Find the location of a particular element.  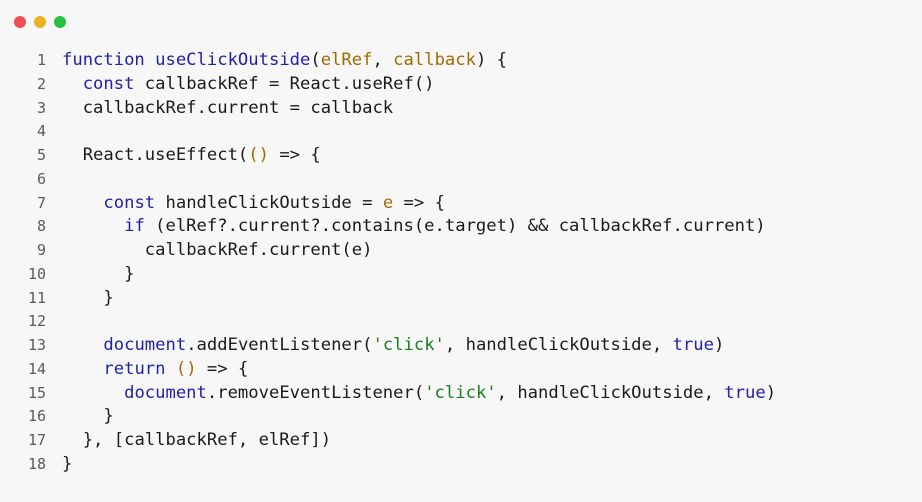

code-token: .addEventListener( is located at coordinates (279, 345).